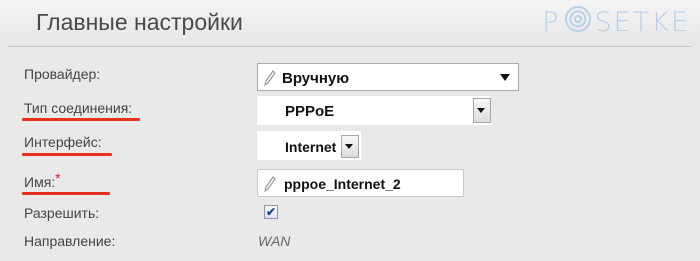 Image resolution: width=700 pixels, height=261 pixels. Describe the element at coordinates (374, 110) in the screenshot. I see `connection-type-select: PPPoE` at that location.